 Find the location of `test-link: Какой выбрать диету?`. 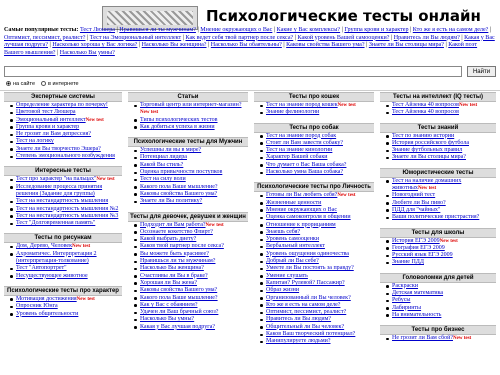

test-link: Какой выбрать диету? is located at coordinates (168, 239).